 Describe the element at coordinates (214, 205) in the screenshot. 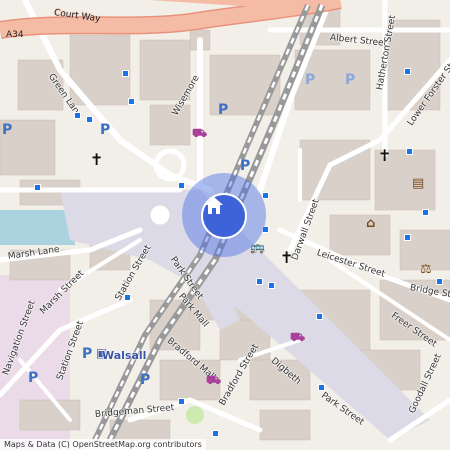

I see `home-icon` at that location.